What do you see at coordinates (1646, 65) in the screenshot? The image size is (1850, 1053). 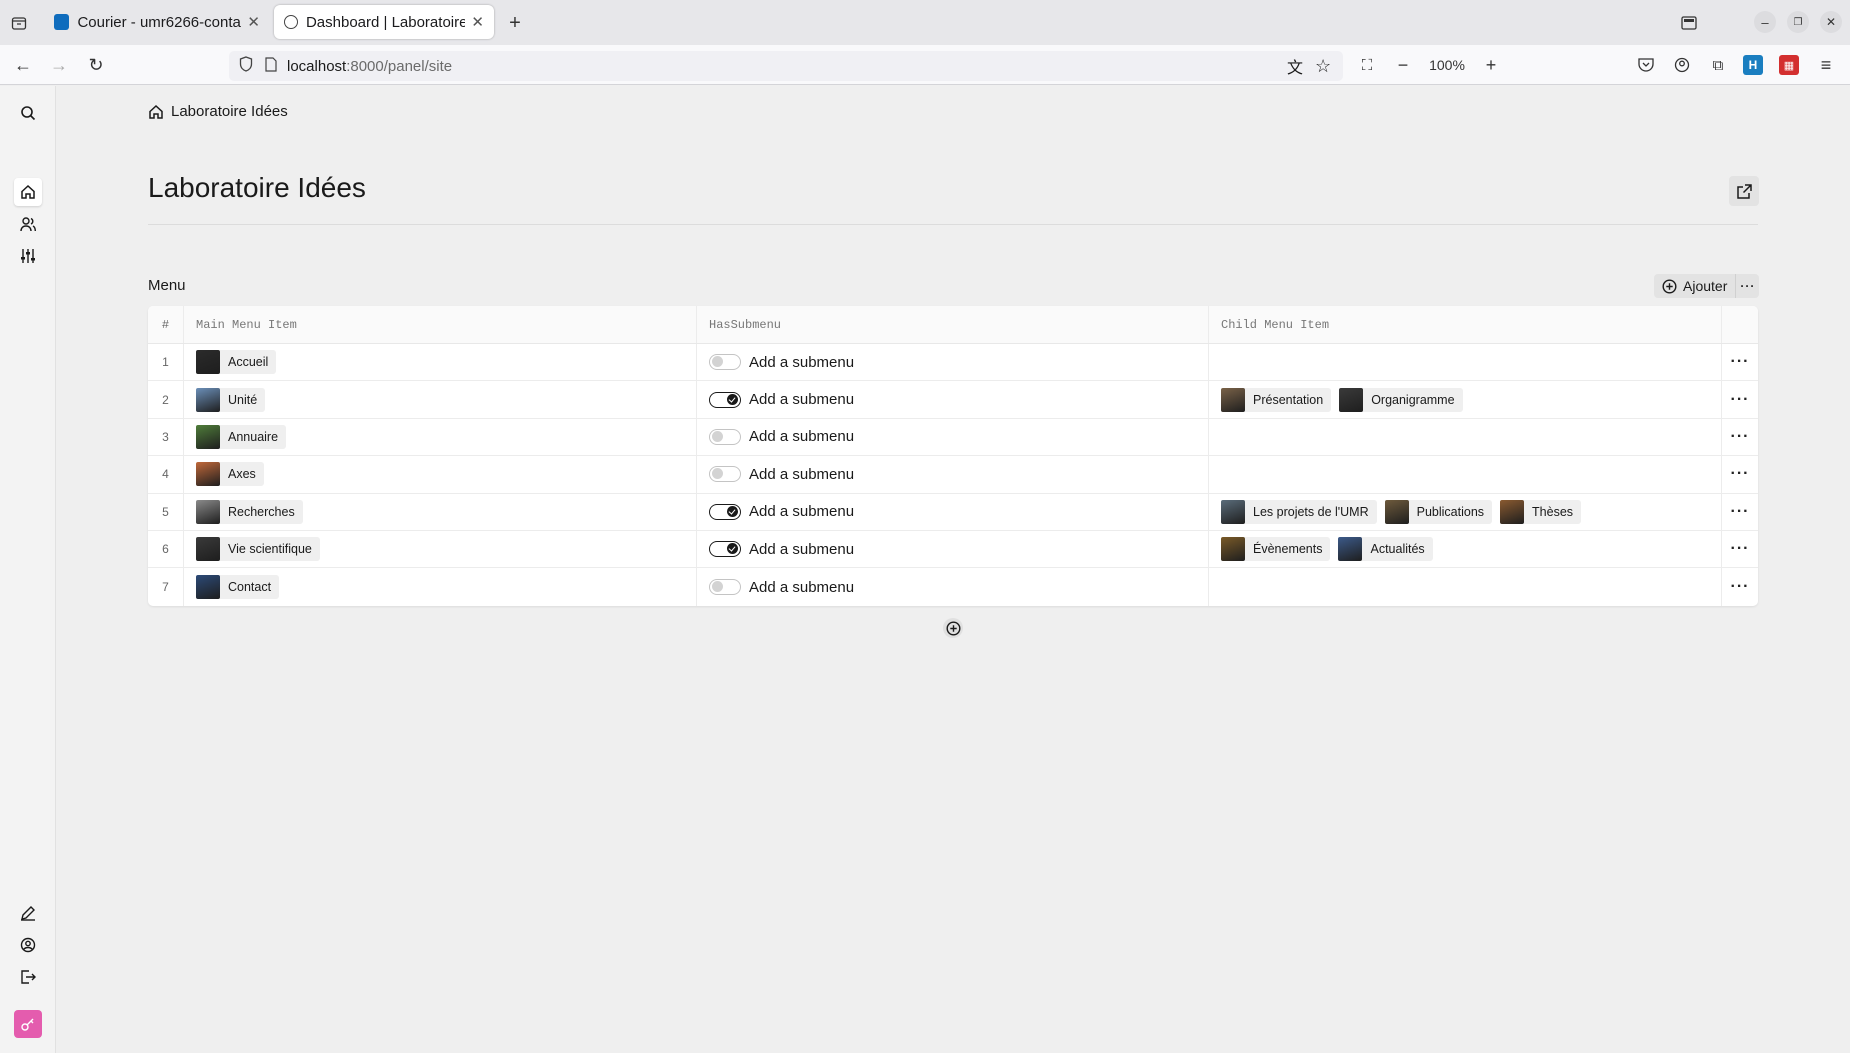 I see `pocket-icon` at bounding box center [1646, 65].